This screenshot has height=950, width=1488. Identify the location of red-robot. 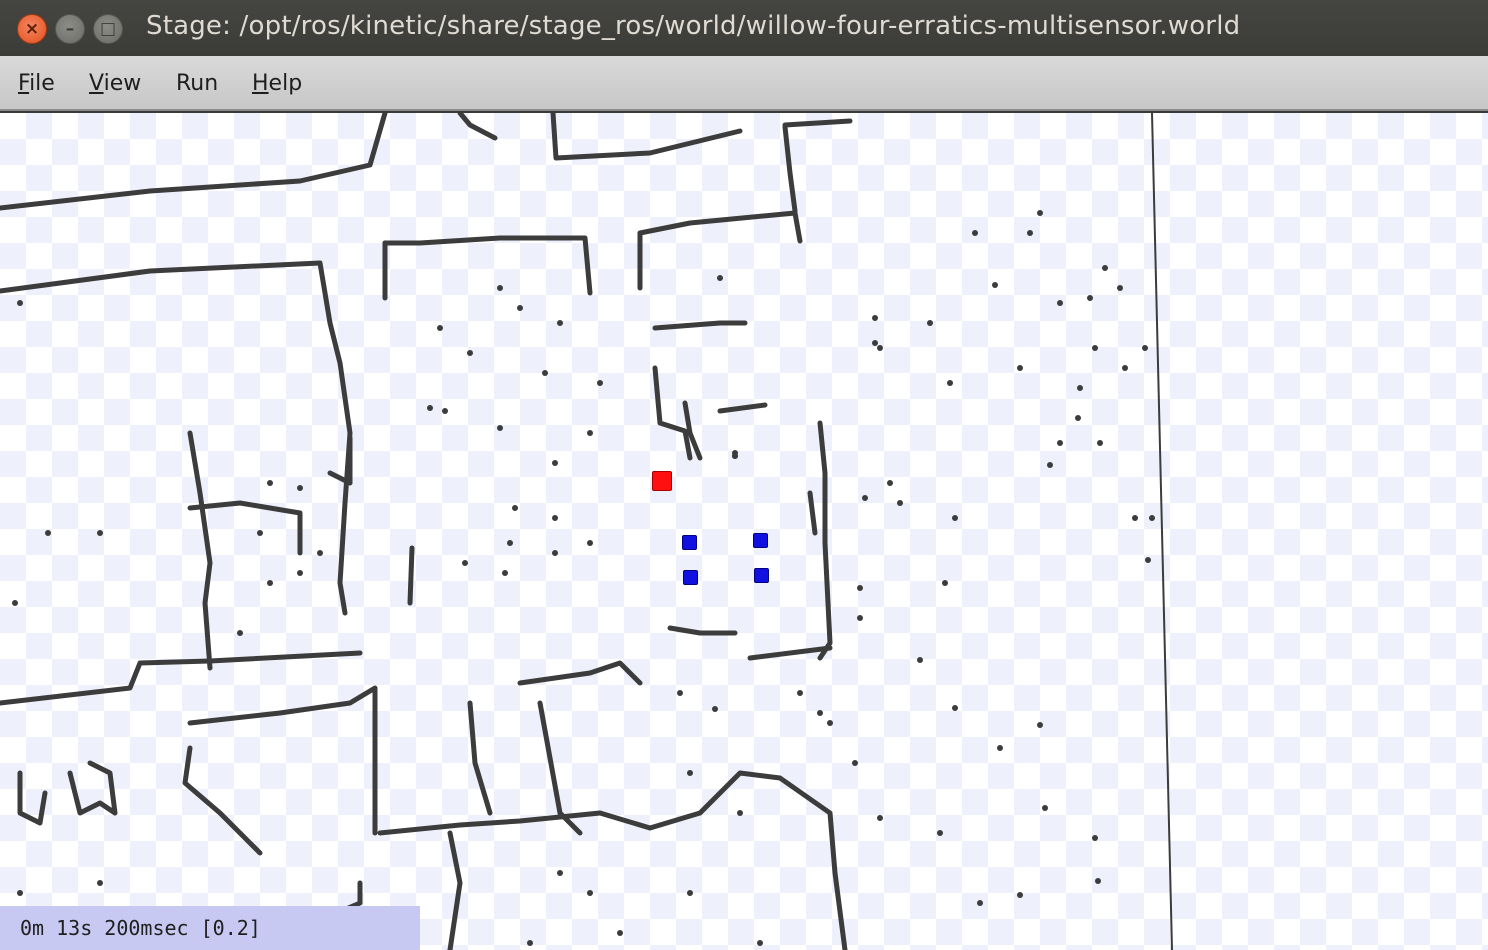
(662, 481).